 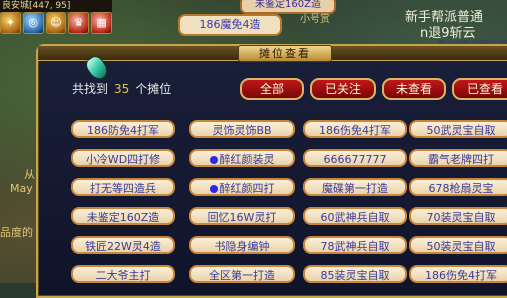 What do you see at coordinates (79, 23) in the screenshot?
I see `trophy-icon: ♛` at bounding box center [79, 23].